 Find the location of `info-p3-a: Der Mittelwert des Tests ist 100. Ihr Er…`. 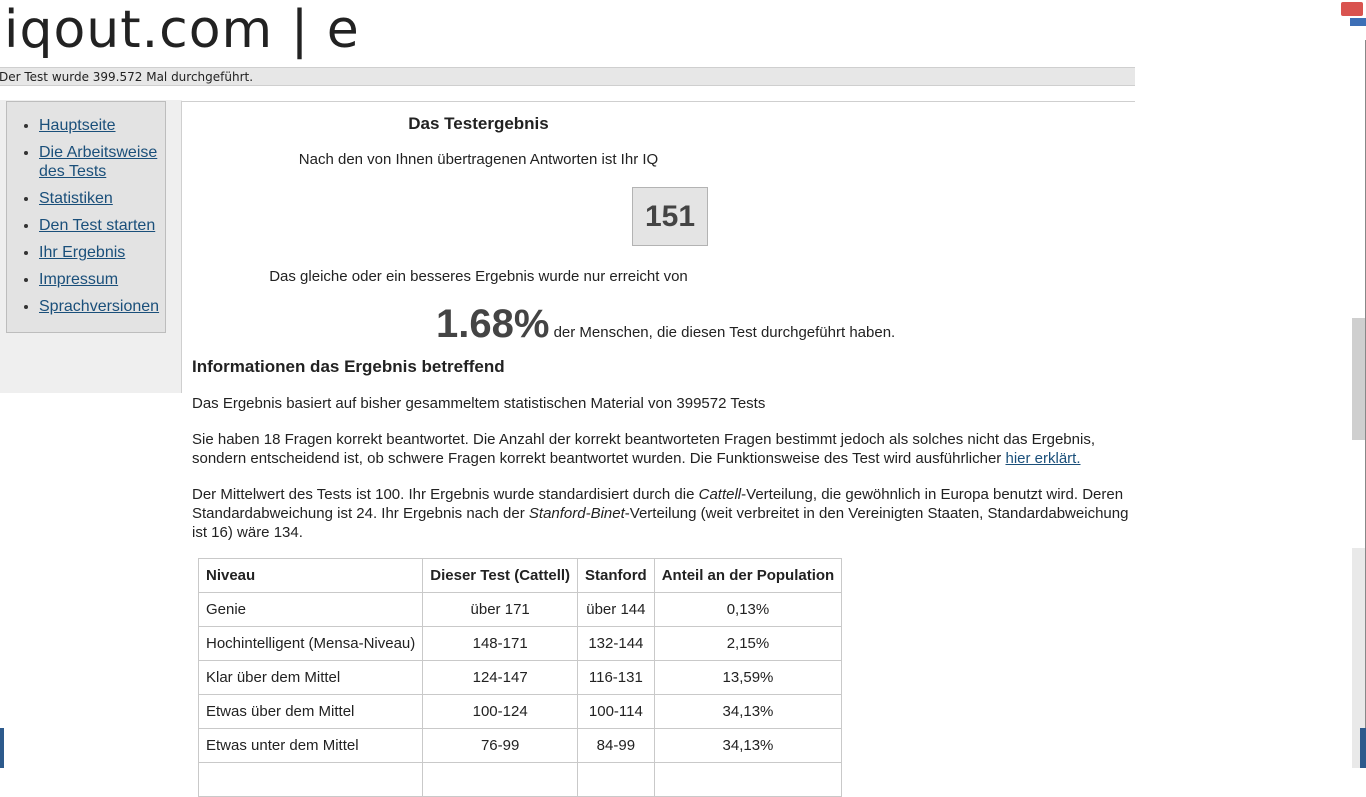

info-p3-a: Der Mittelwert des Tests ist 100. Ihr Er… is located at coordinates (445, 494).